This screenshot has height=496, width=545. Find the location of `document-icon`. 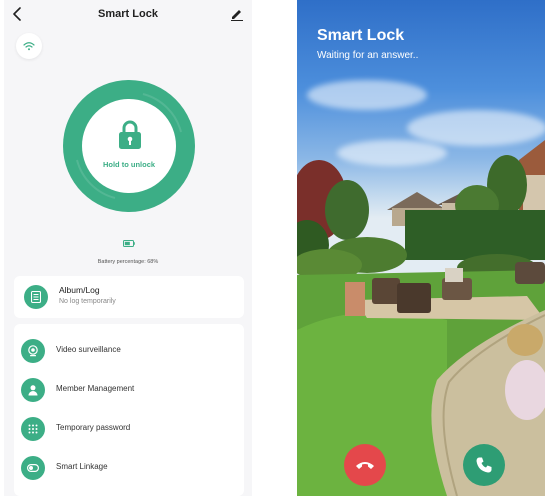

document-icon is located at coordinates (36, 297).